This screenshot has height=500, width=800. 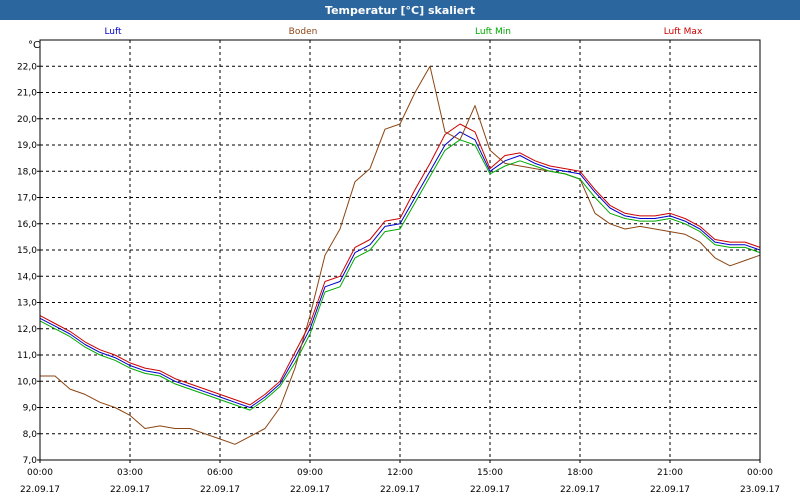 I want to click on y-tick-label: 12,0, so click(x=27, y=330).